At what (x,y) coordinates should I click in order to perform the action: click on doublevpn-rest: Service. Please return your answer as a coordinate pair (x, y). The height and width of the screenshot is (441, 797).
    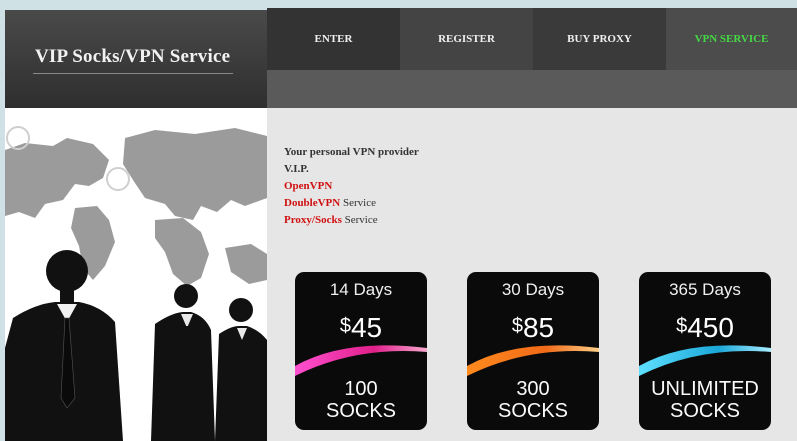
    Looking at the image, I should click on (358, 203).